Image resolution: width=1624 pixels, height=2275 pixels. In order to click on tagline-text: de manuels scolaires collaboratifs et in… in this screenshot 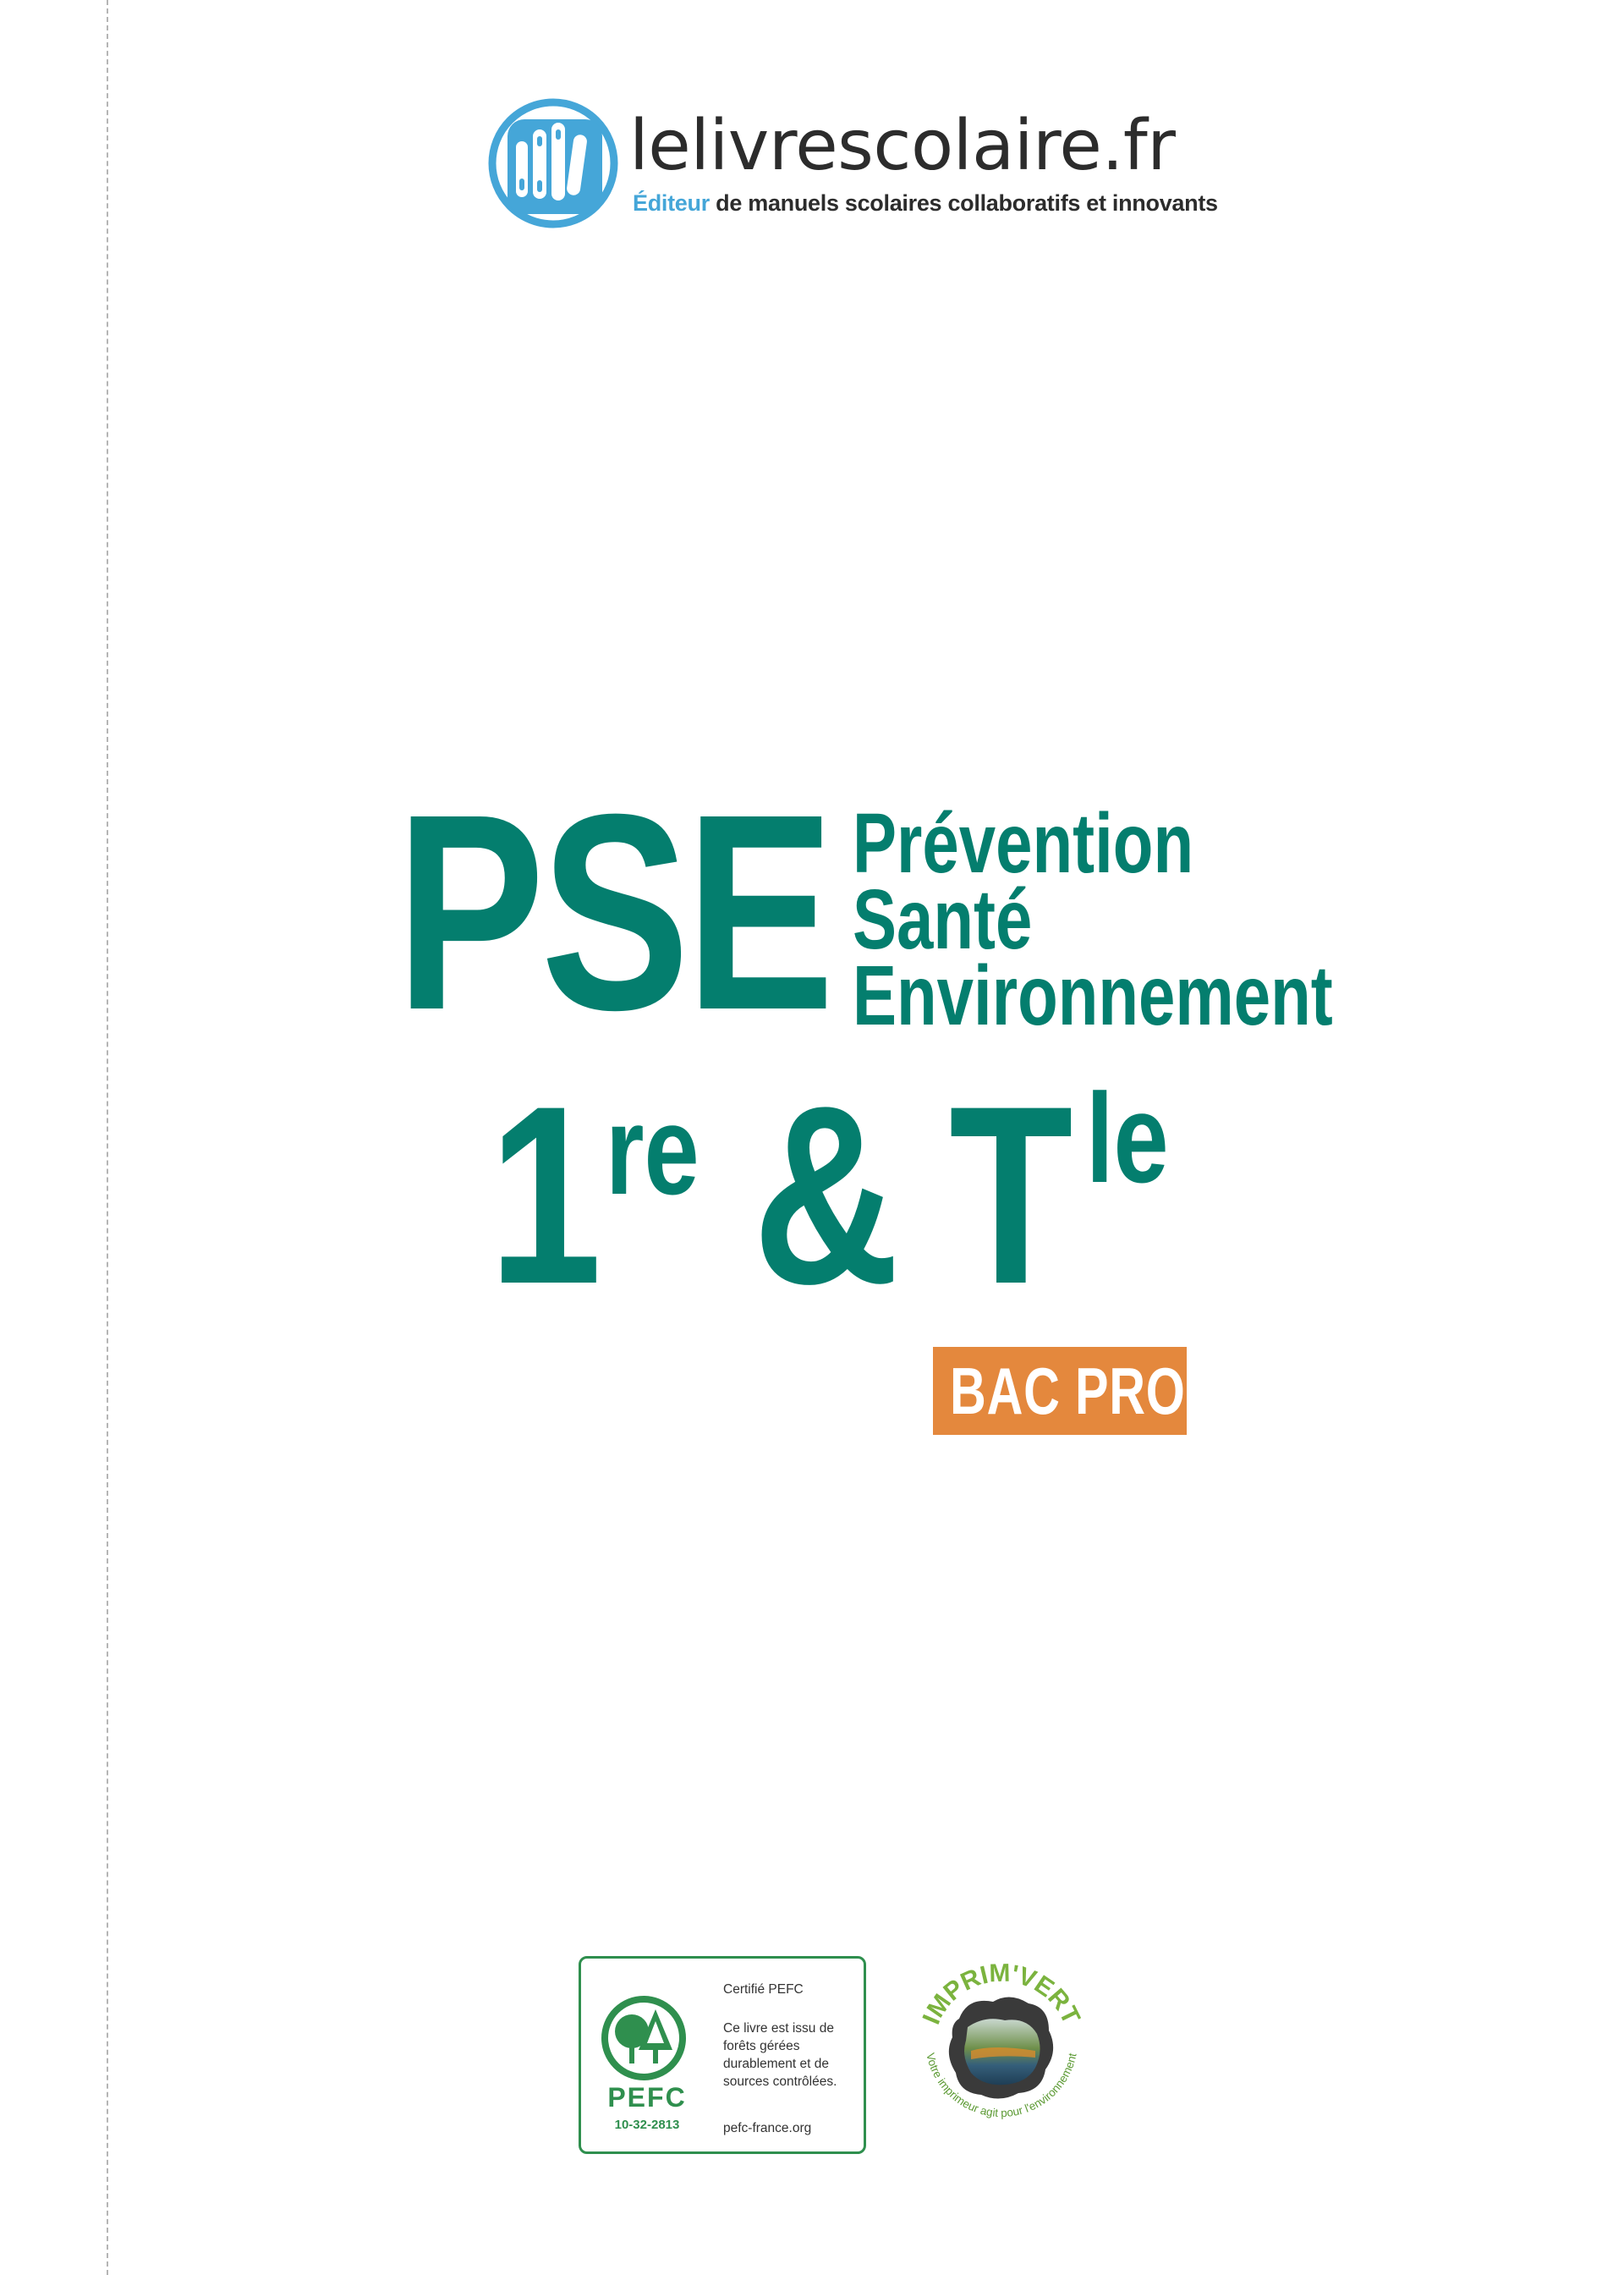, I will do `click(964, 203)`.